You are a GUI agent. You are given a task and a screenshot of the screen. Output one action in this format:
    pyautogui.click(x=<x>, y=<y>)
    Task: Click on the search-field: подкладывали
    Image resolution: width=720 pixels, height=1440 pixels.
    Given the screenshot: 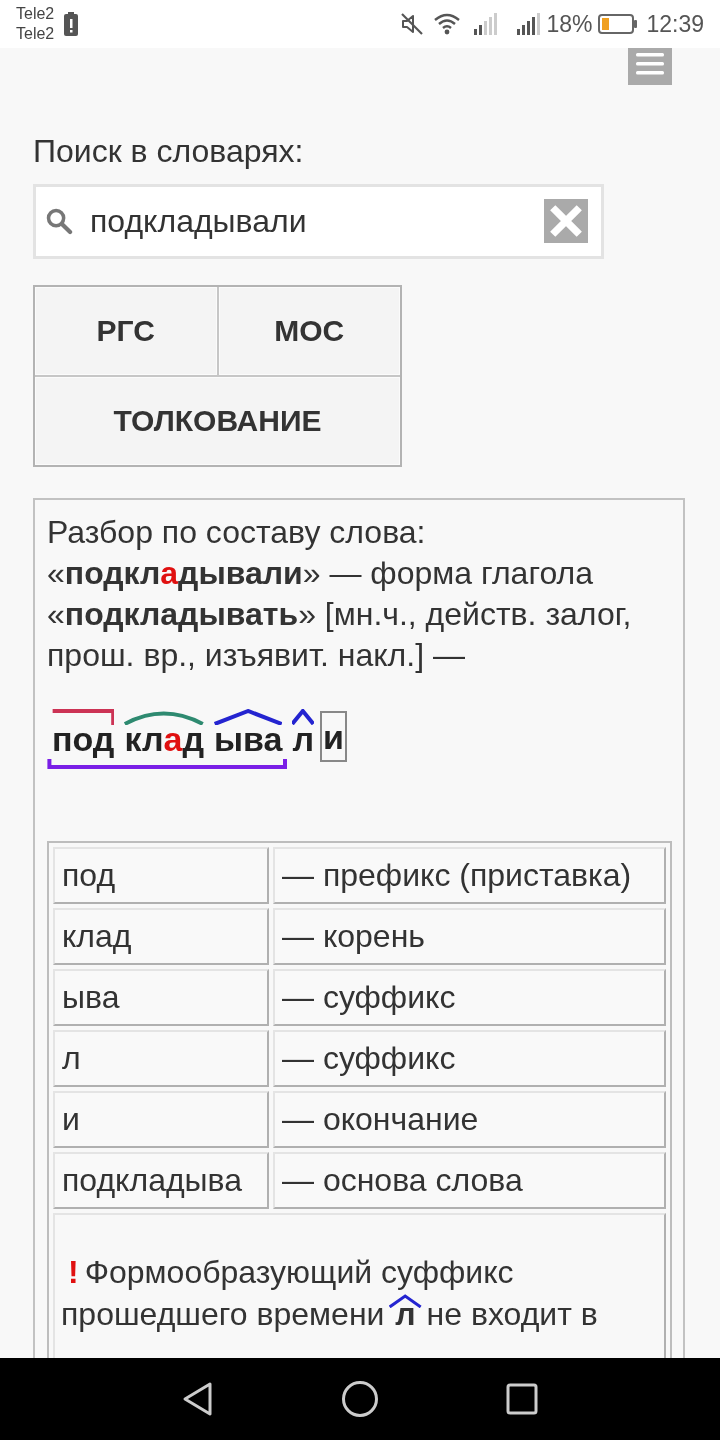 What is the action you would take?
    pyautogui.click(x=318, y=221)
    